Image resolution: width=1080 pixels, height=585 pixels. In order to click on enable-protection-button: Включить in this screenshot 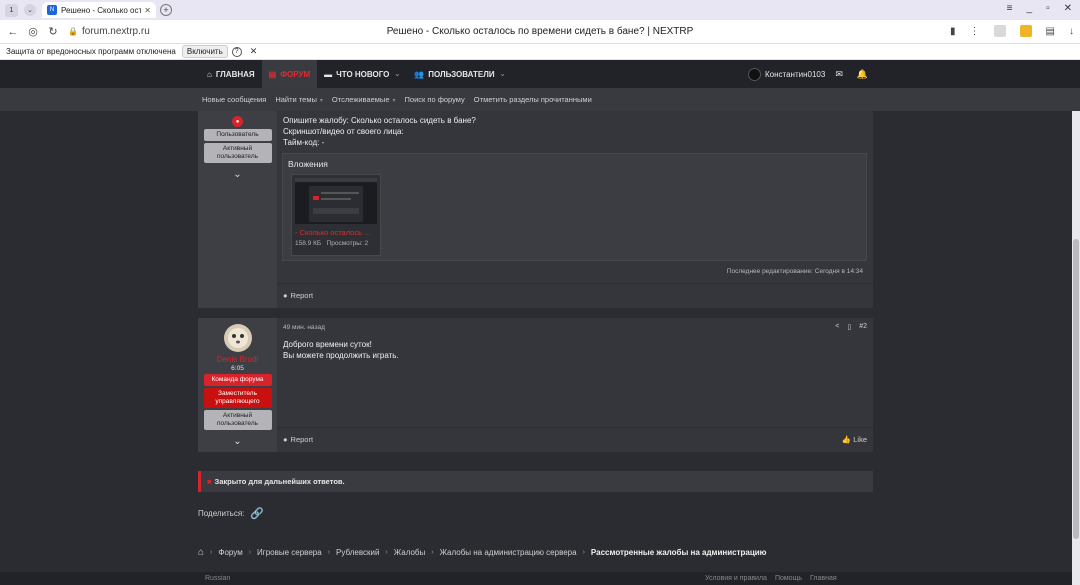, I will do `click(204, 51)`.